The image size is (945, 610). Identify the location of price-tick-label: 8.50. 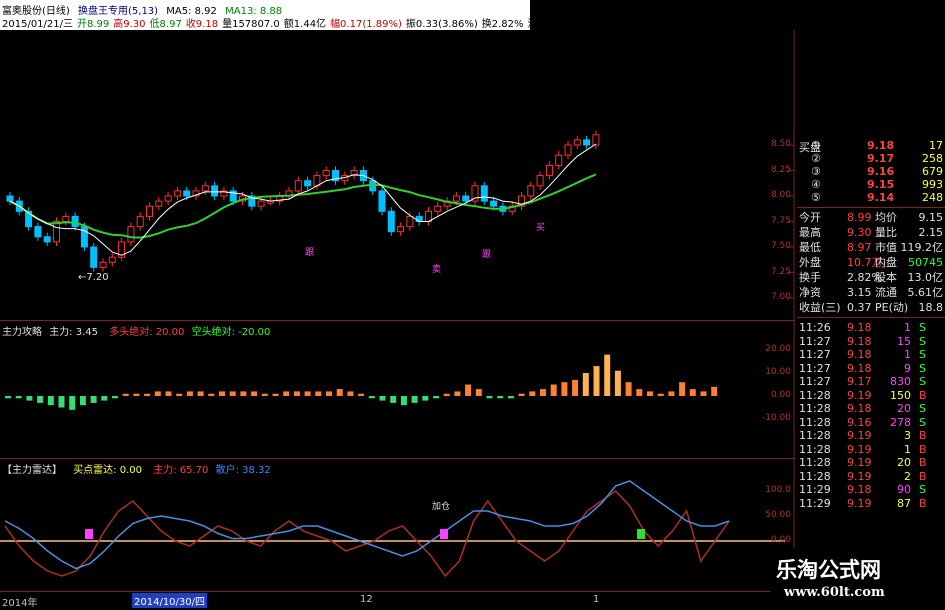
(780, 144).